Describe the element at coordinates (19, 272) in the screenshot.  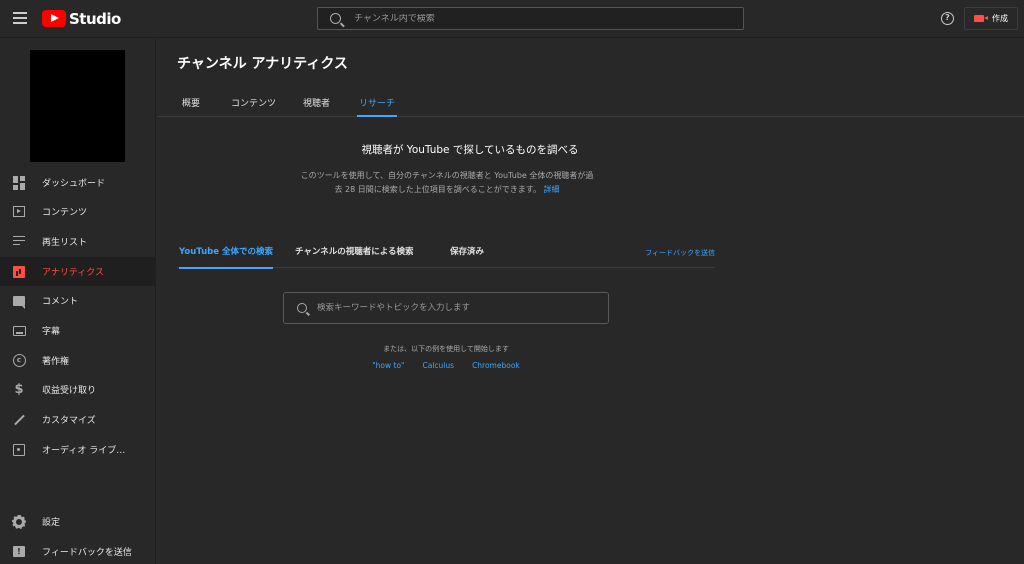
I see `analytics-icon` at that location.